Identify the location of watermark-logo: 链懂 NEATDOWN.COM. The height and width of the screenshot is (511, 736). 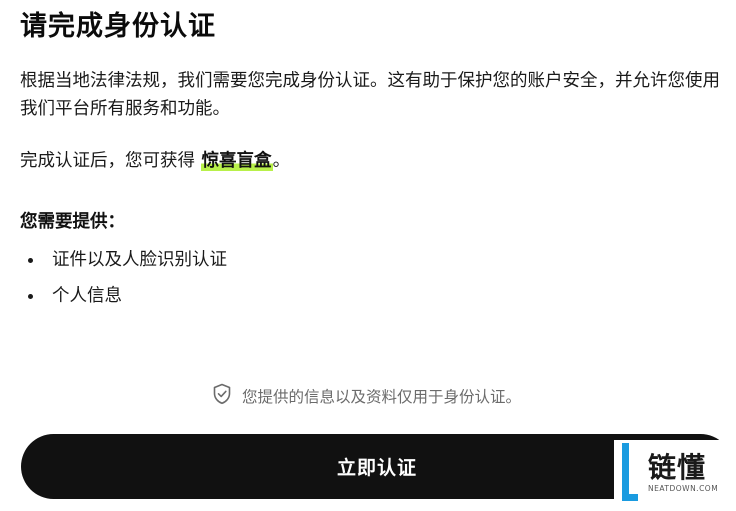
(674, 472).